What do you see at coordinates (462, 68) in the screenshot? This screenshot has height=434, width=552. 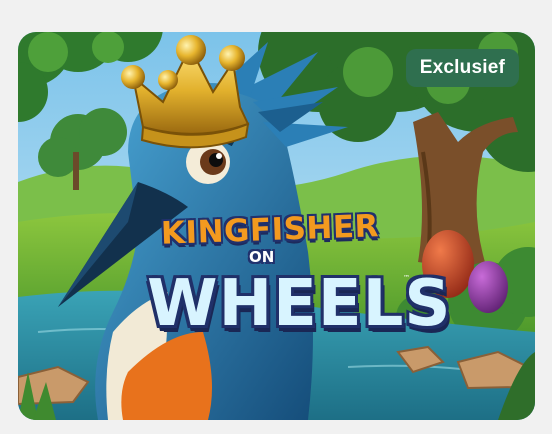 I see `exclusive-badge: Exclusief` at bounding box center [462, 68].